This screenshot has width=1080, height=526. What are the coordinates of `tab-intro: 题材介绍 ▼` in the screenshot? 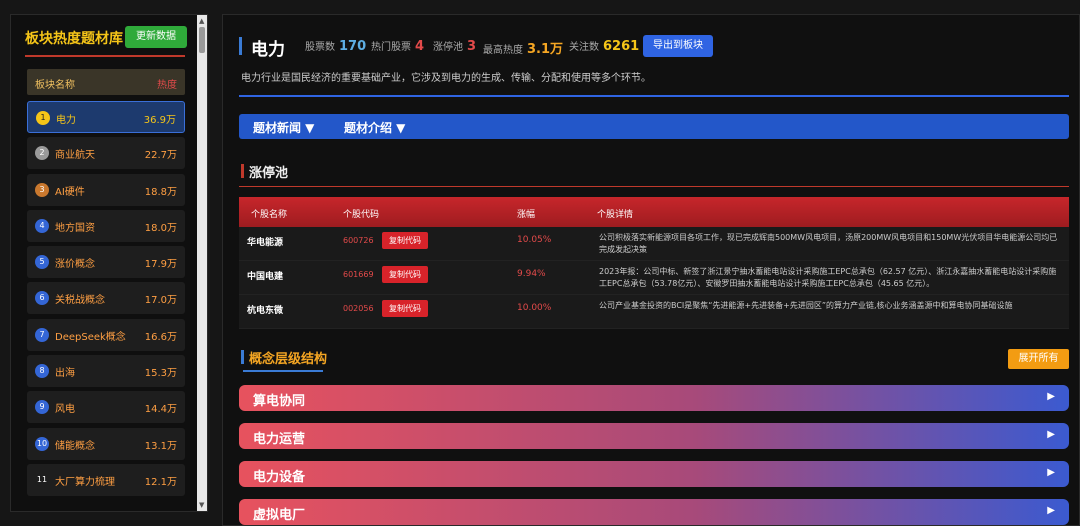 It's located at (374, 127).